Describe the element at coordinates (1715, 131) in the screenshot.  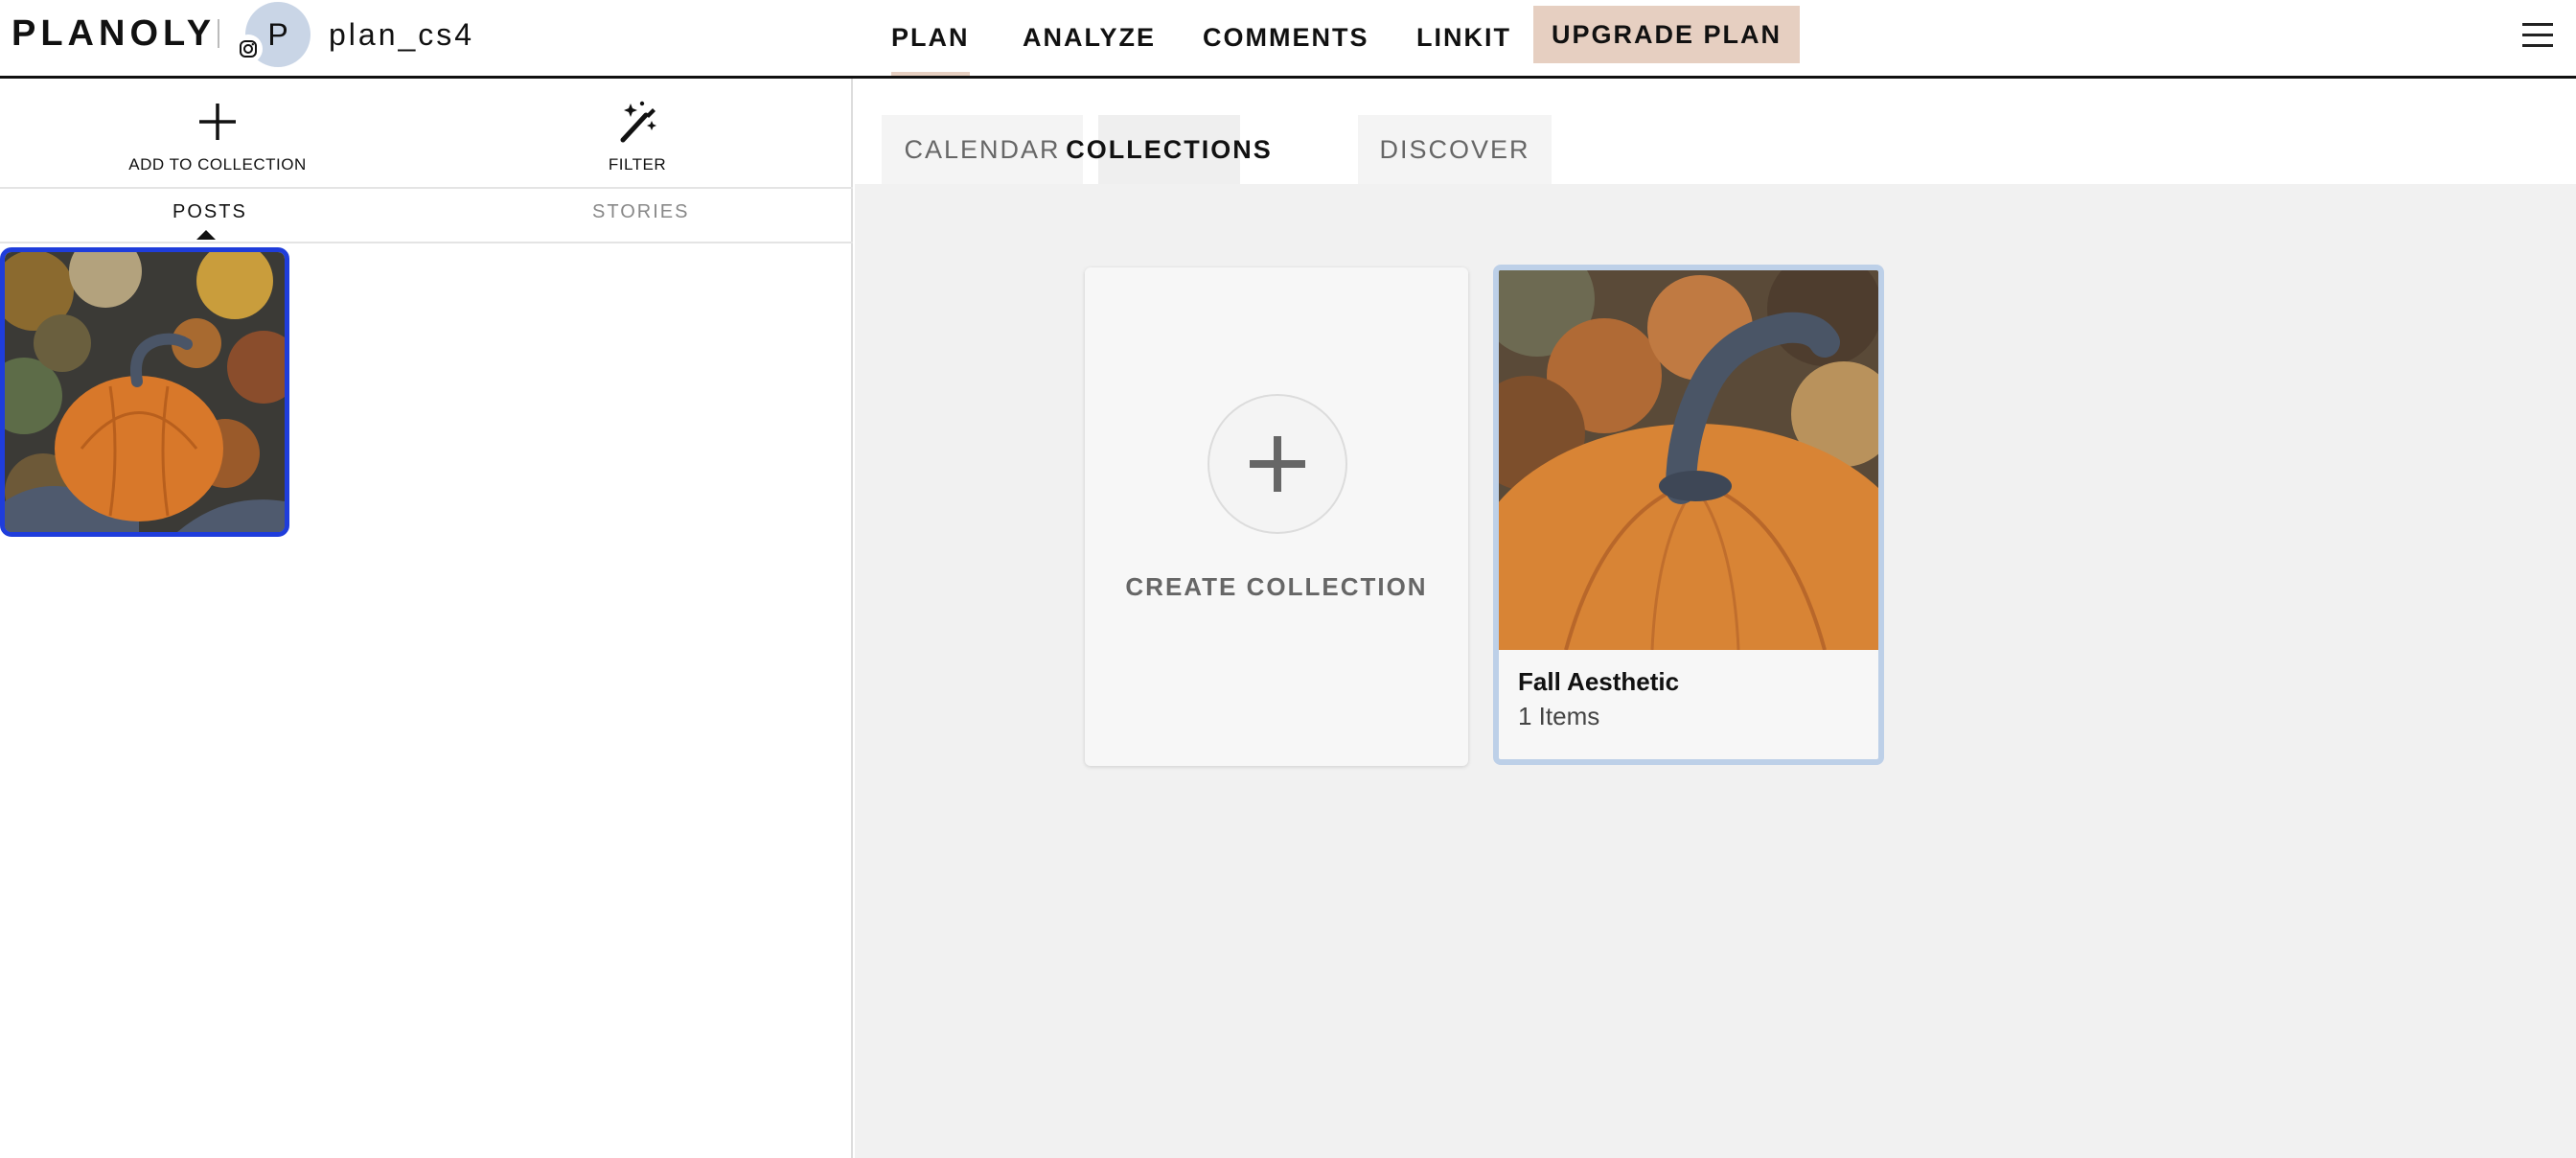
I see `view-tab-bar: CALENDAR COLLECTIONS DISCOVER` at that location.